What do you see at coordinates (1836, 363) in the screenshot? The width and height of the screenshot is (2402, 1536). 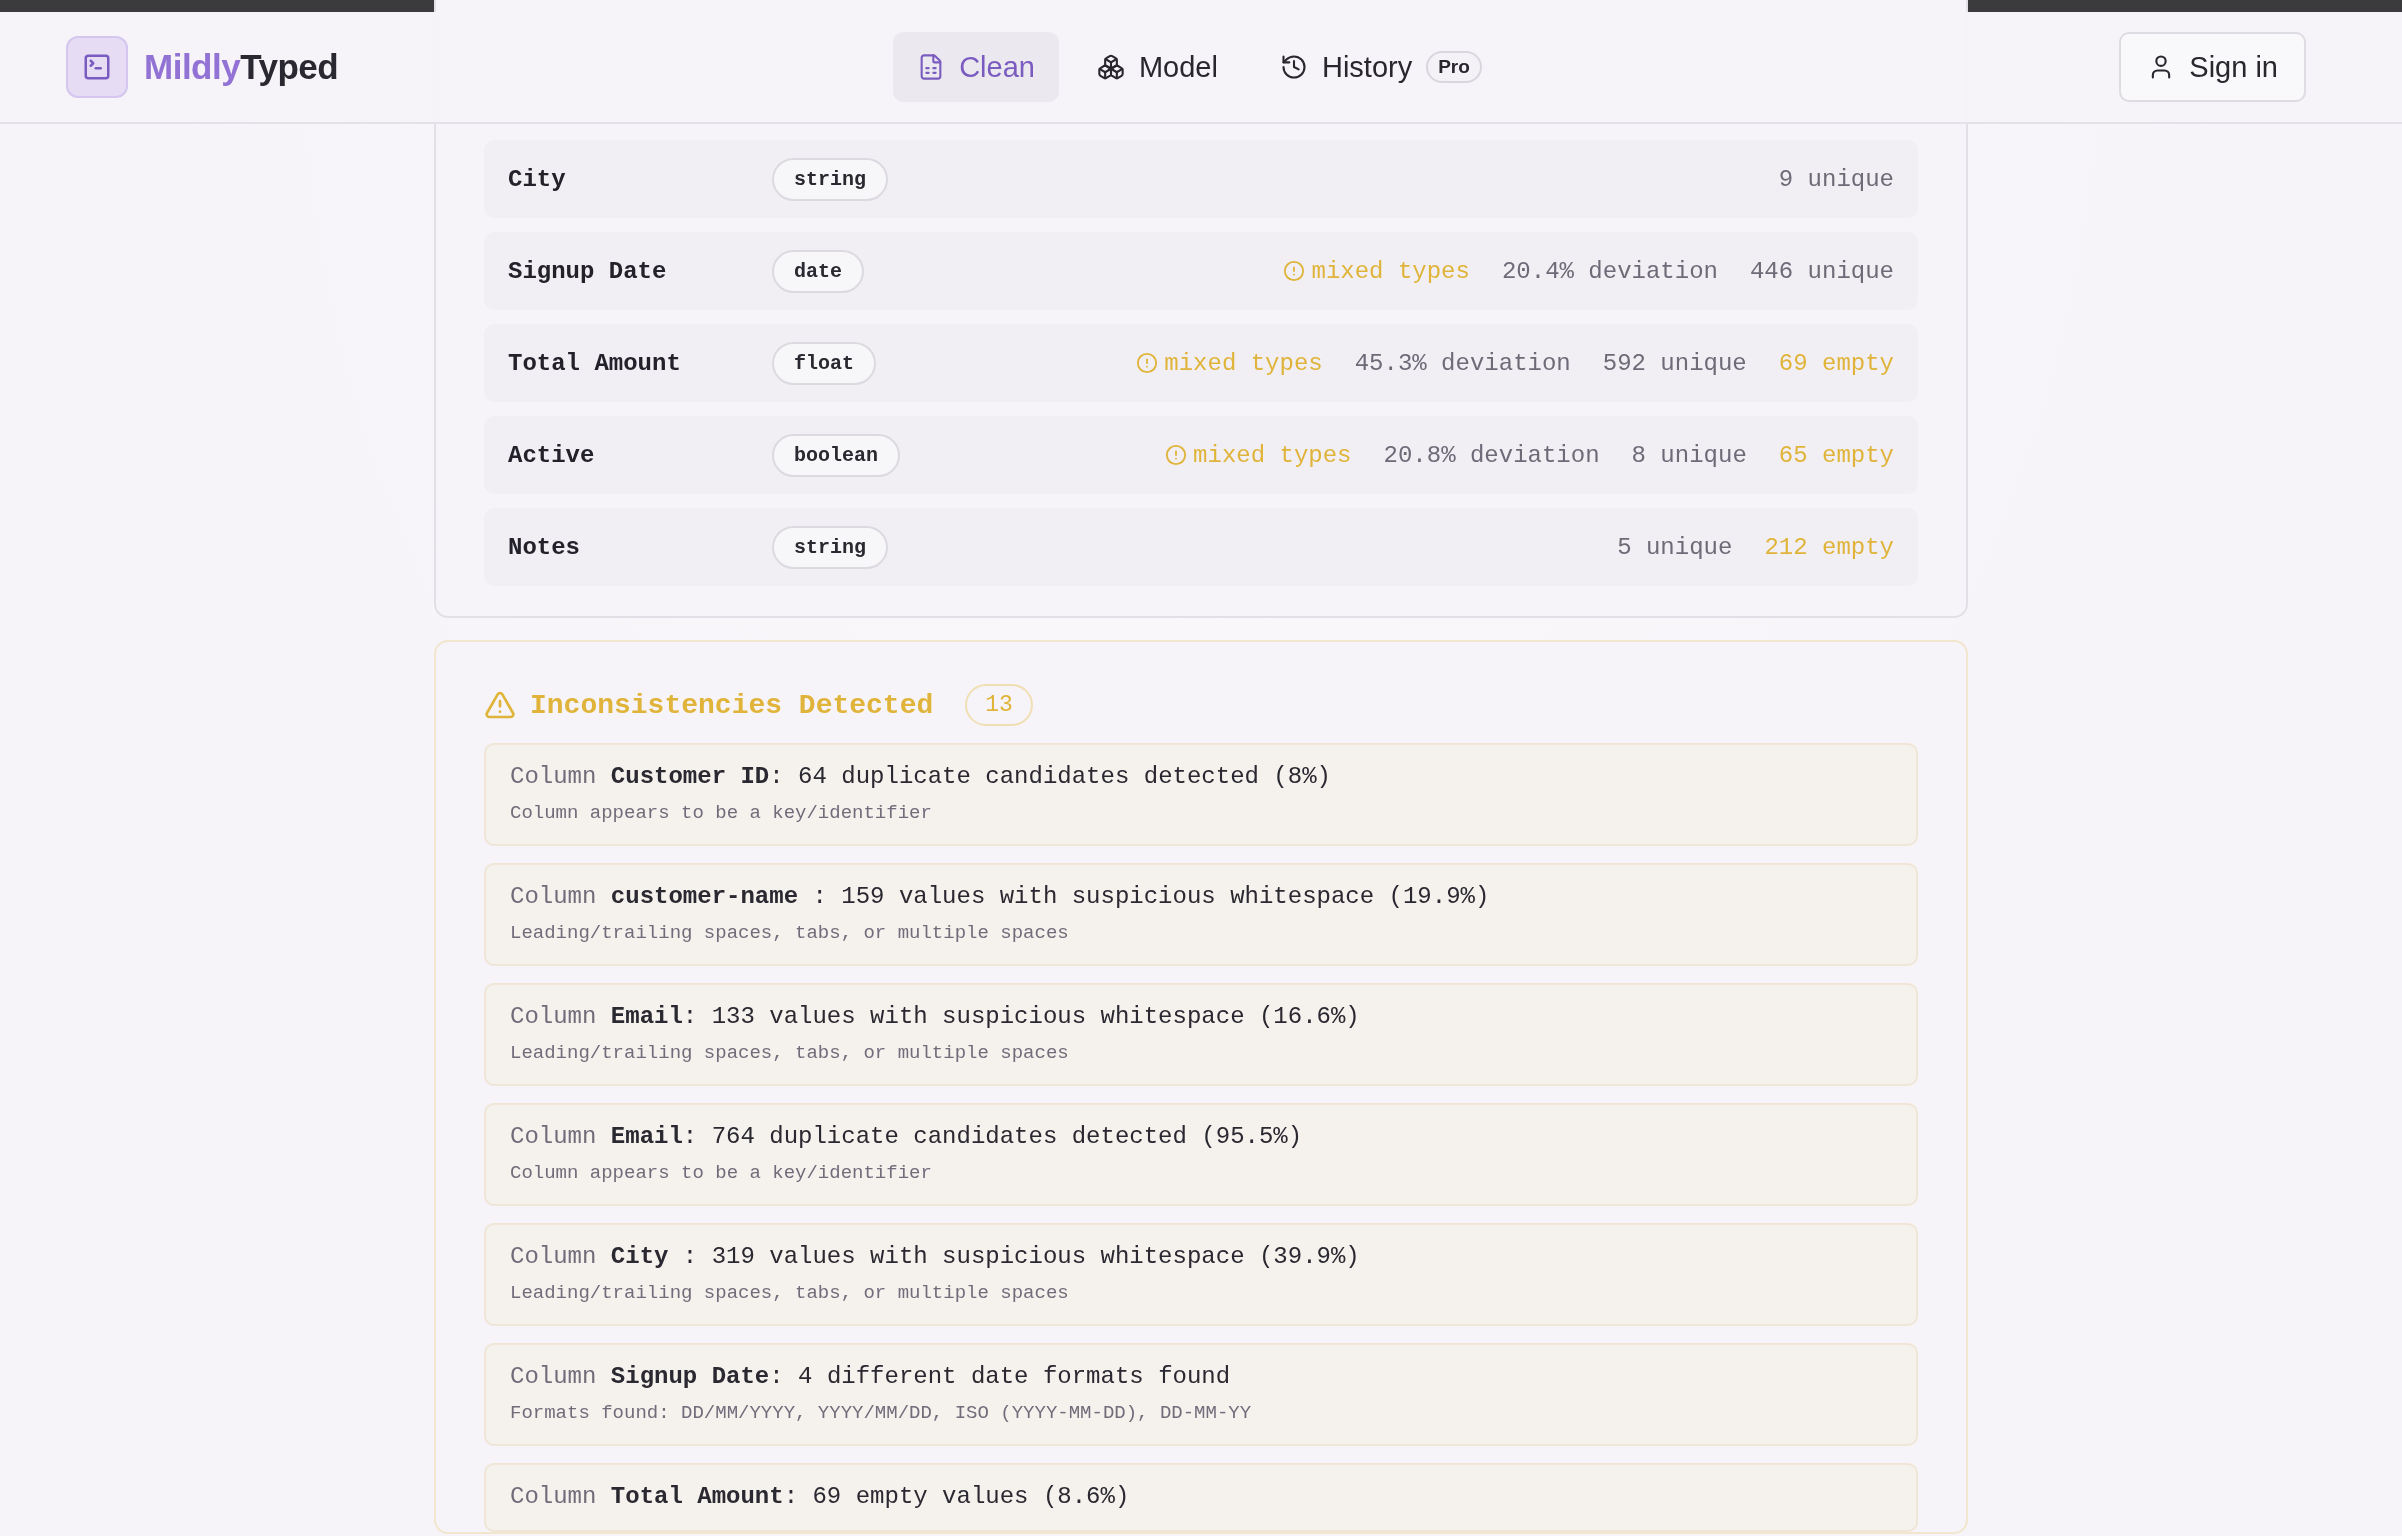 I see `empty-count: 69 empty` at bounding box center [1836, 363].